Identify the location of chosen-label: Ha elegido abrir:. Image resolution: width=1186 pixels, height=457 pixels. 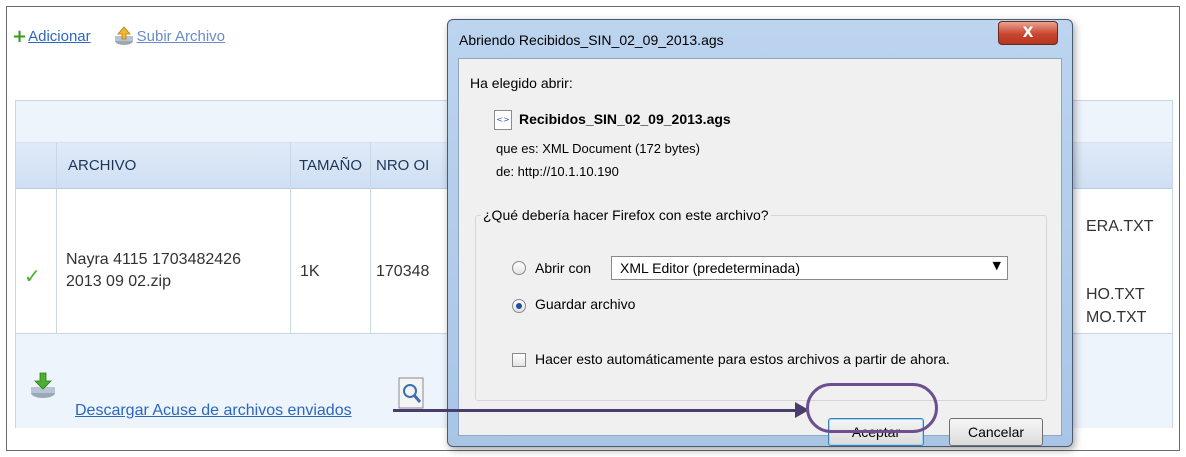
(521, 83).